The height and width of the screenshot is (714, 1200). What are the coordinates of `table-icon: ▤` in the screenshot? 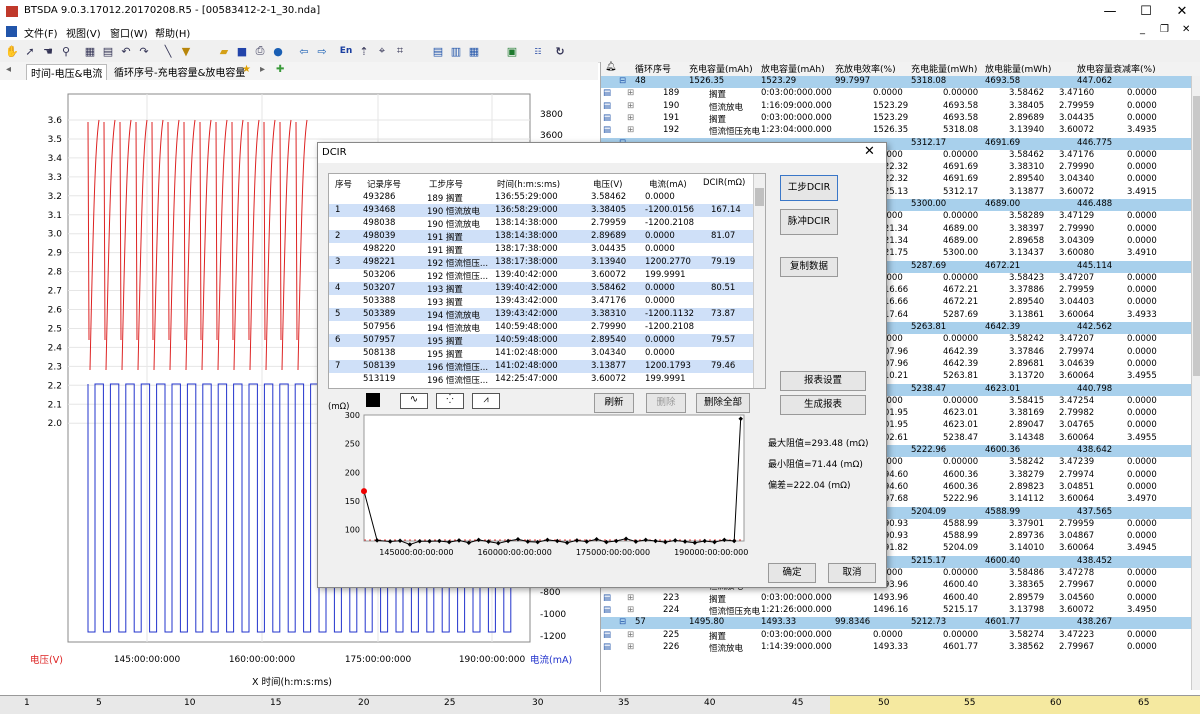 It's located at (438, 51).